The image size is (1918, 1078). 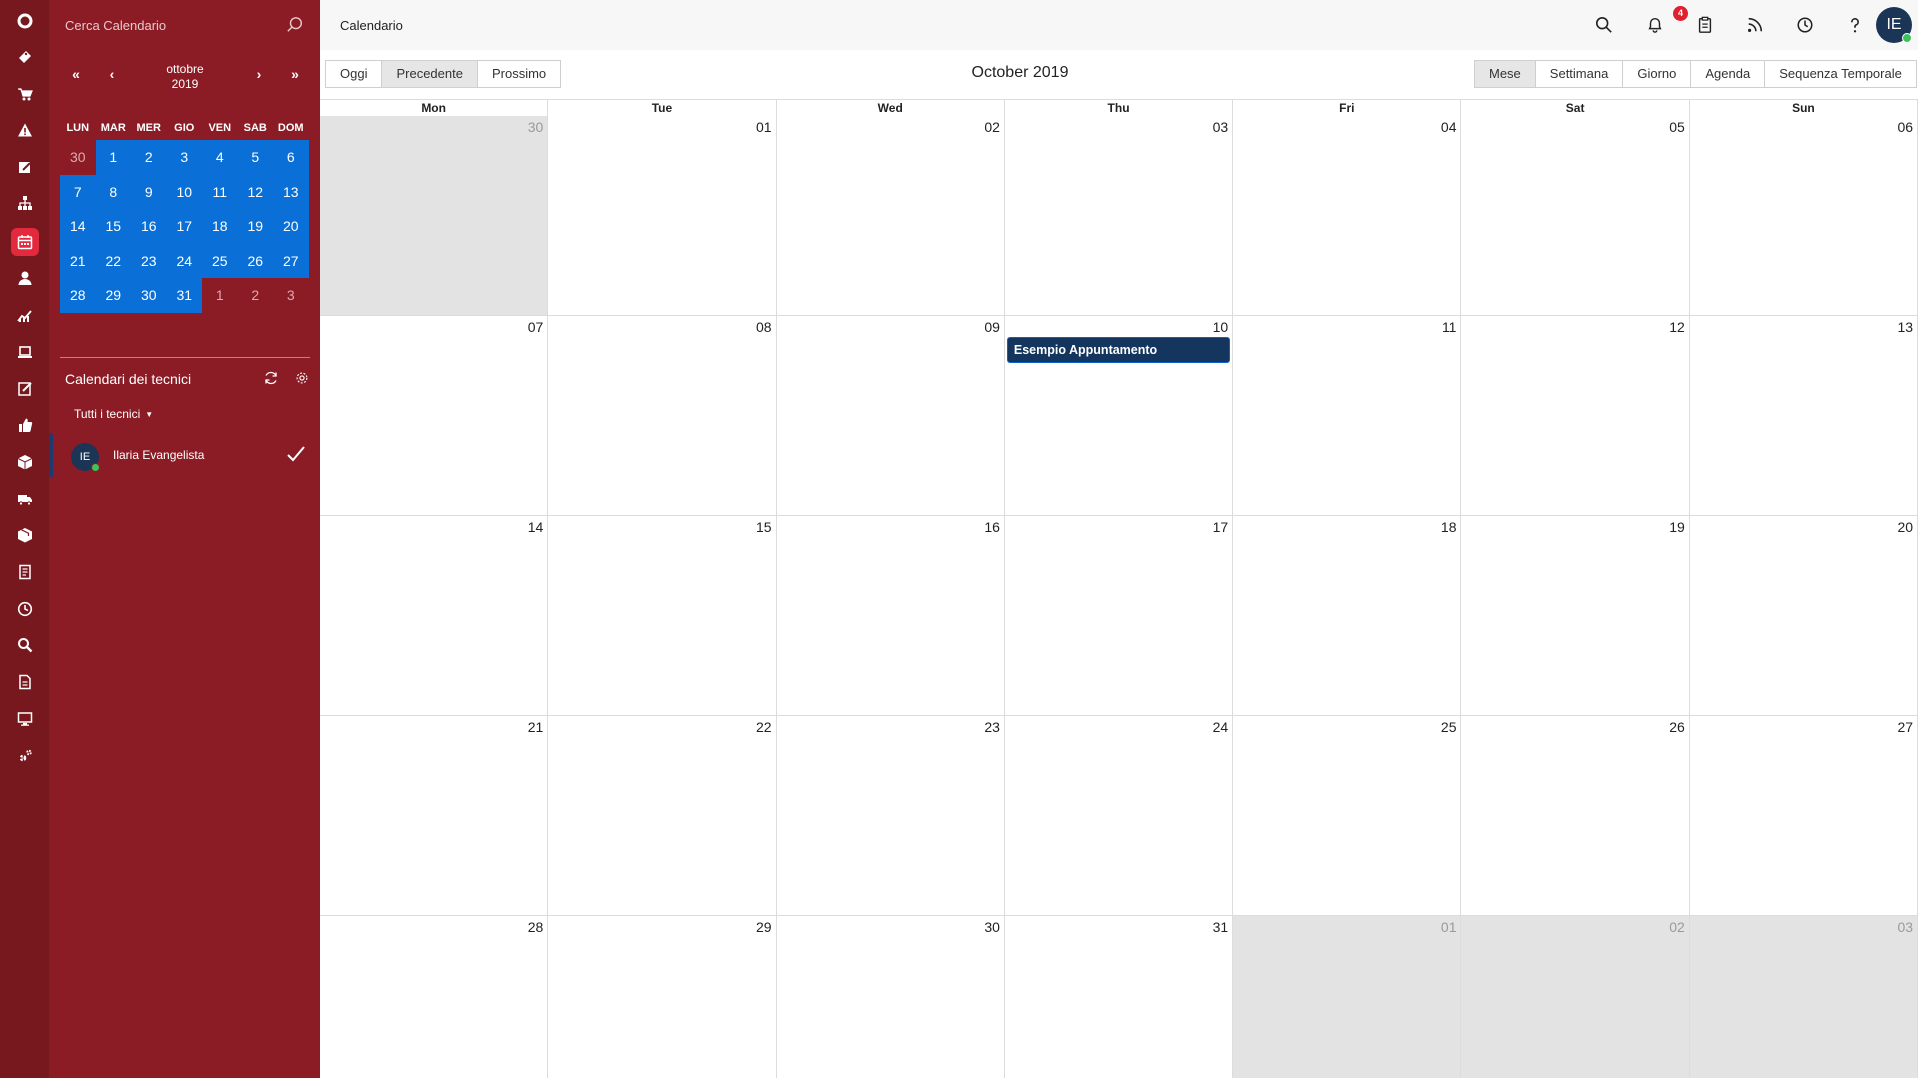 I want to click on day-number: 15, so click(x=764, y=527).